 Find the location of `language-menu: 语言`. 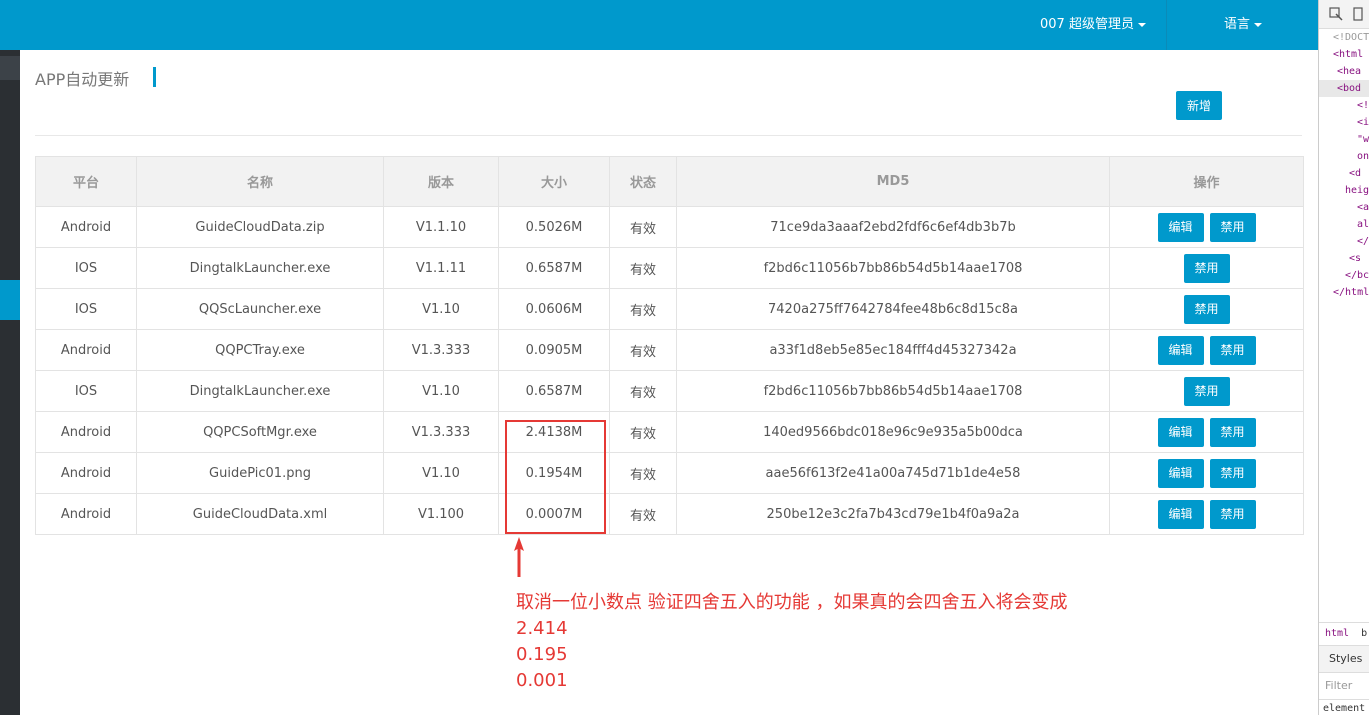

language-menu: 语言 is located at coordinates (1243, 25).